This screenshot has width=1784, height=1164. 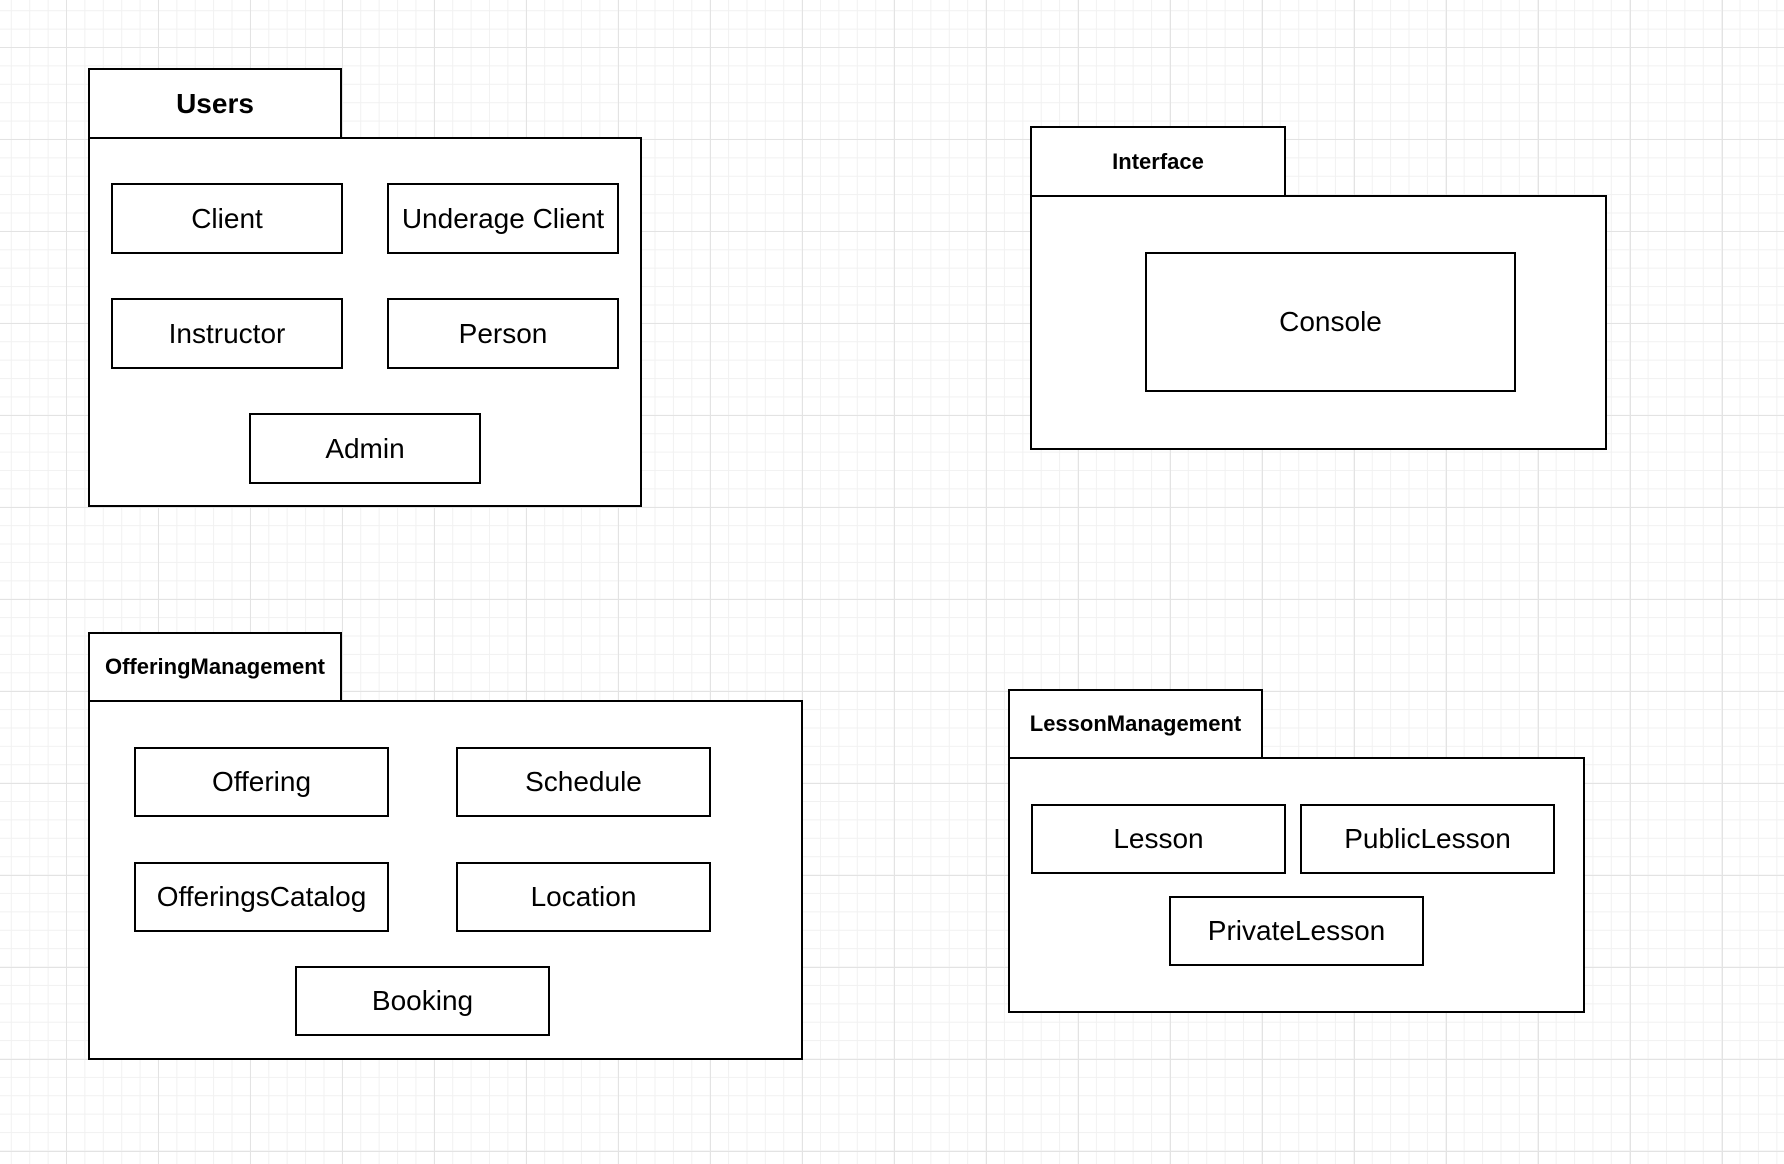 I want to click on class-instructor: Instructor, so click(x=227, y=333).